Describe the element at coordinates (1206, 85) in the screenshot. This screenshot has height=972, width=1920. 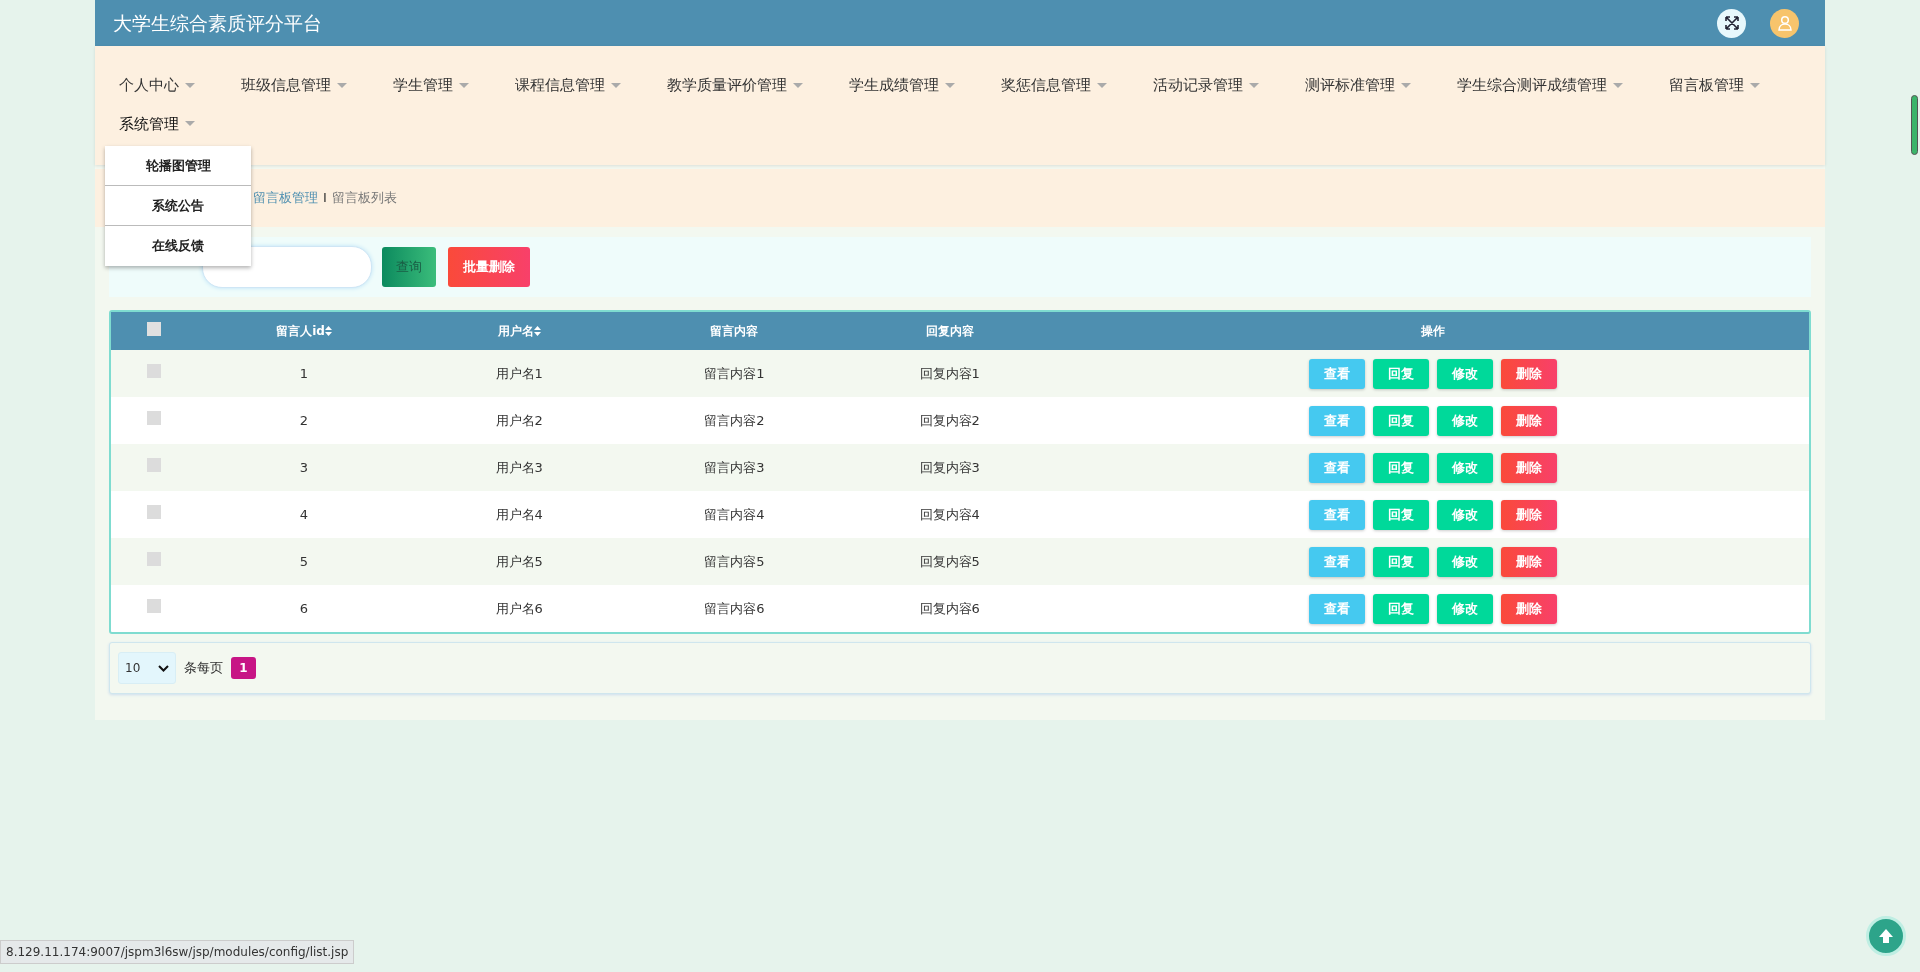
I see `nav-menu-item: 活动记录管理` at that location.